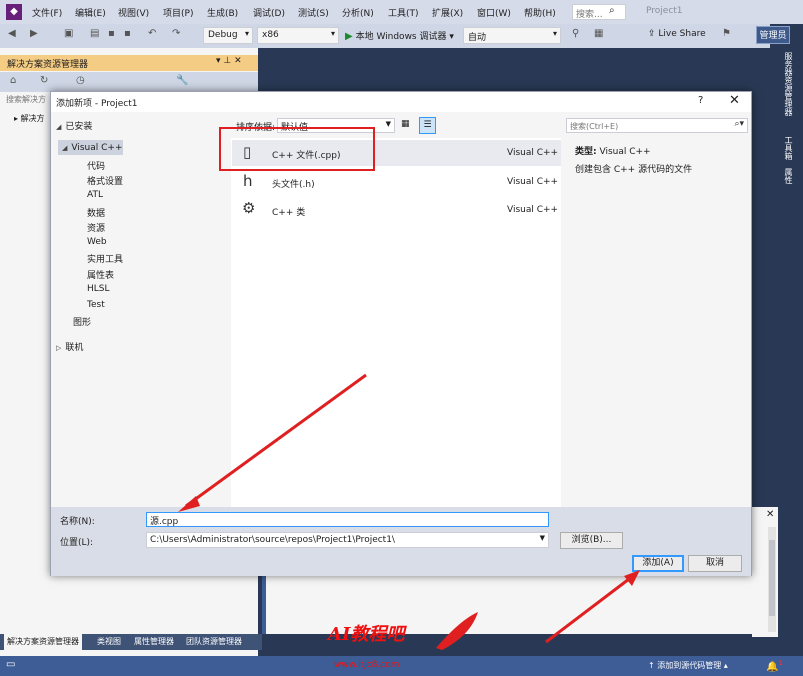 This screenshot has height=676, width=803. I want to click on watermark-logo: AI教程吧, so click(366, 634).